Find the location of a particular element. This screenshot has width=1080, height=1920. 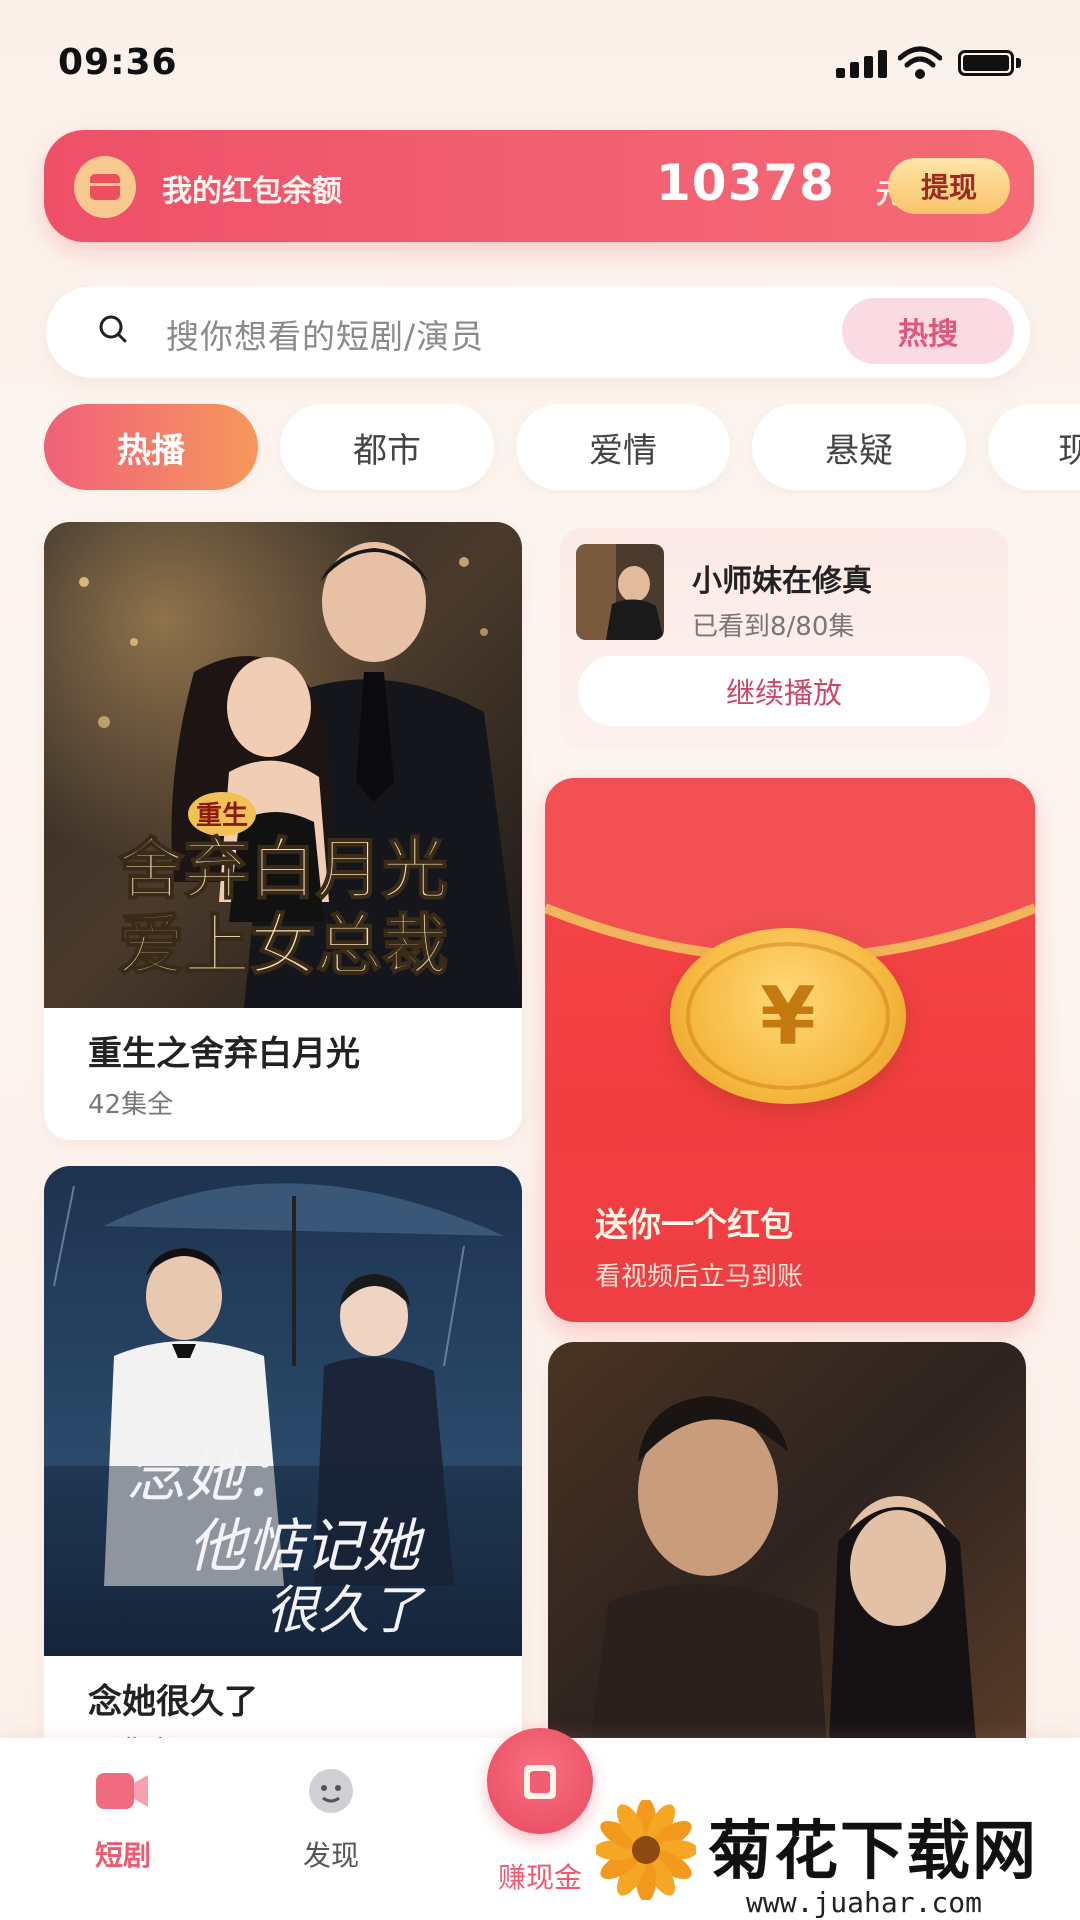

poster-title-line2: 他惦记她 is located at coordinates (307, 1546).